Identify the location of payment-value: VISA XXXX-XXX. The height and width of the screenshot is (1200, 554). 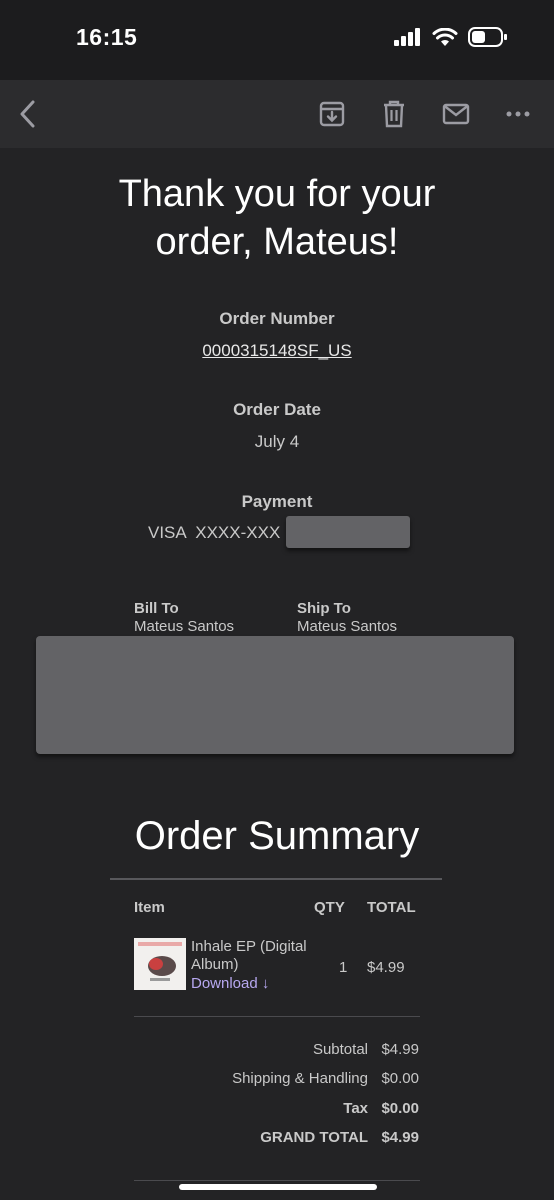
(214, 532).